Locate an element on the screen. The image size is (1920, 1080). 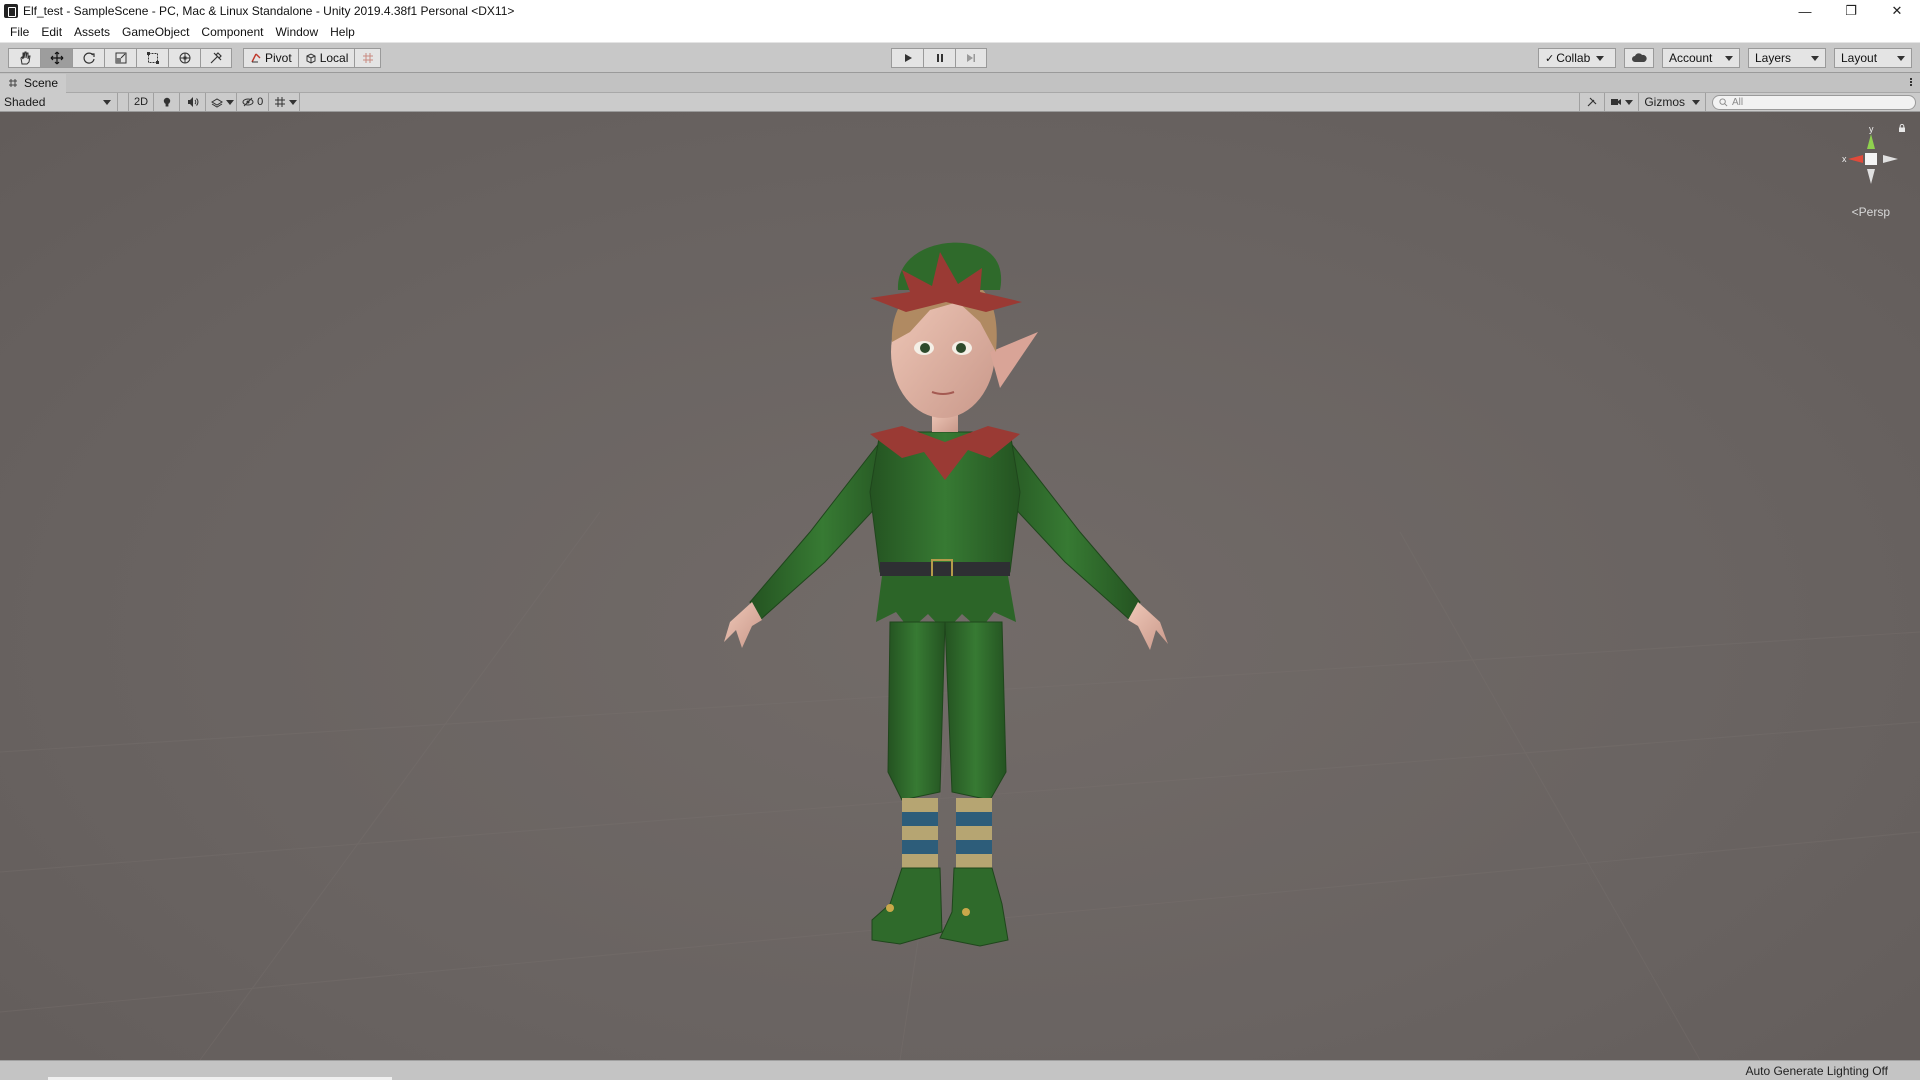
step-button is located at coordinates (971, 58).